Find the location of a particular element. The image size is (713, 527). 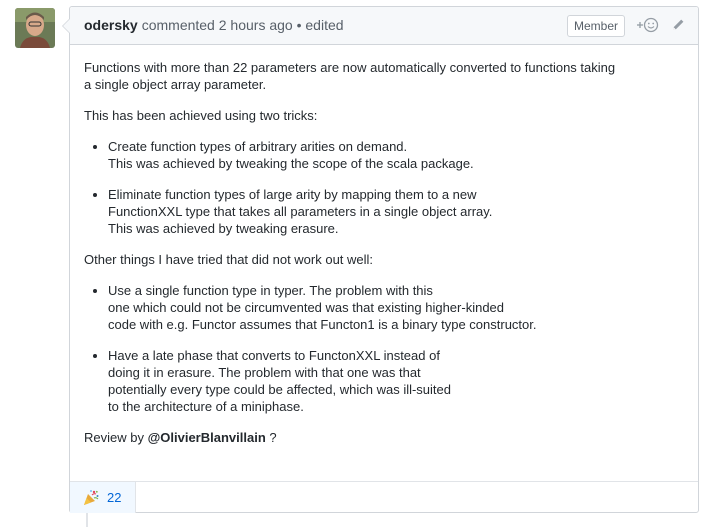

smiley-plus-icon is located at coordinates (648, 25).